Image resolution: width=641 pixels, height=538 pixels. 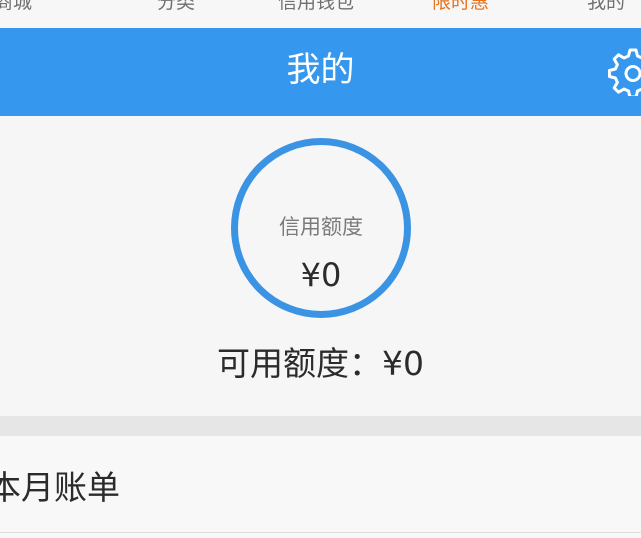 What do you see at coordinates (624, 71) in the screenshot?
I see `gear-icon` at bounding box center [624, 71].